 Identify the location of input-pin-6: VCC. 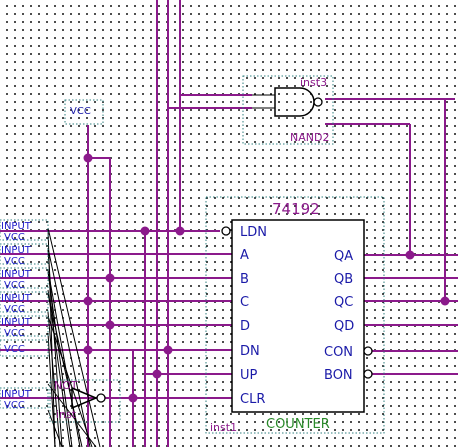
(24, 348).